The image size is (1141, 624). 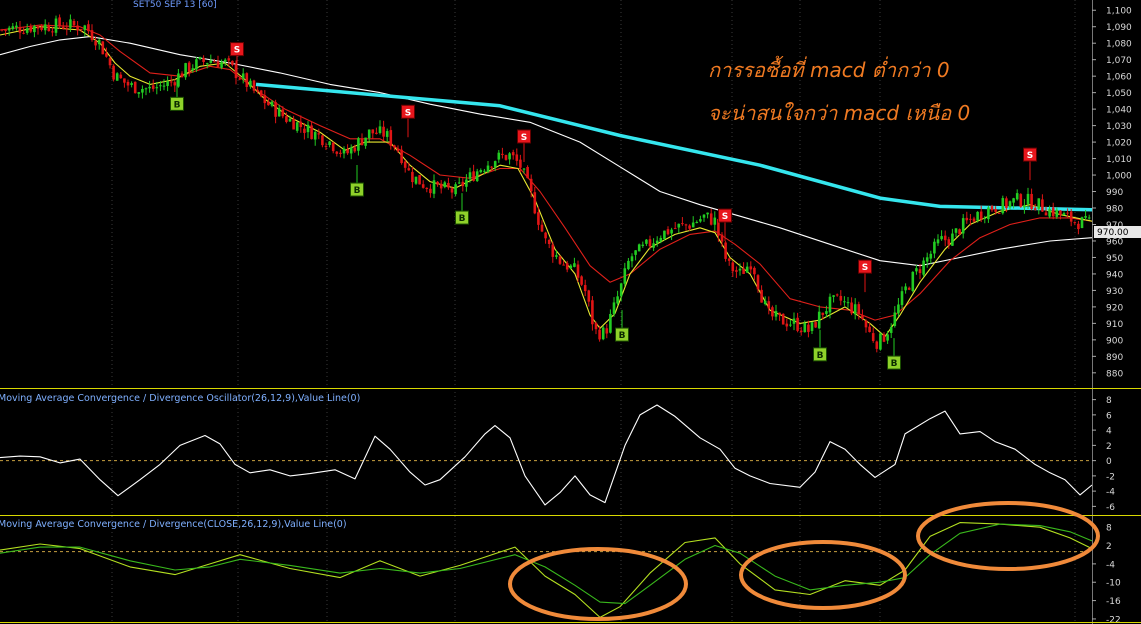 I want to click on tick-label: -16, so click(x=1113, y=602).